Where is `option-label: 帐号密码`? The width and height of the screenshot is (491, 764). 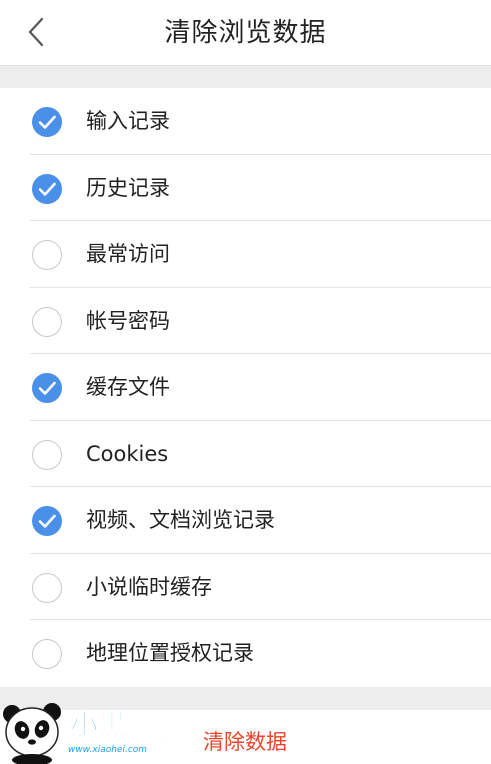
option-label: 帐号密码 is located at coordinates (128, 320).